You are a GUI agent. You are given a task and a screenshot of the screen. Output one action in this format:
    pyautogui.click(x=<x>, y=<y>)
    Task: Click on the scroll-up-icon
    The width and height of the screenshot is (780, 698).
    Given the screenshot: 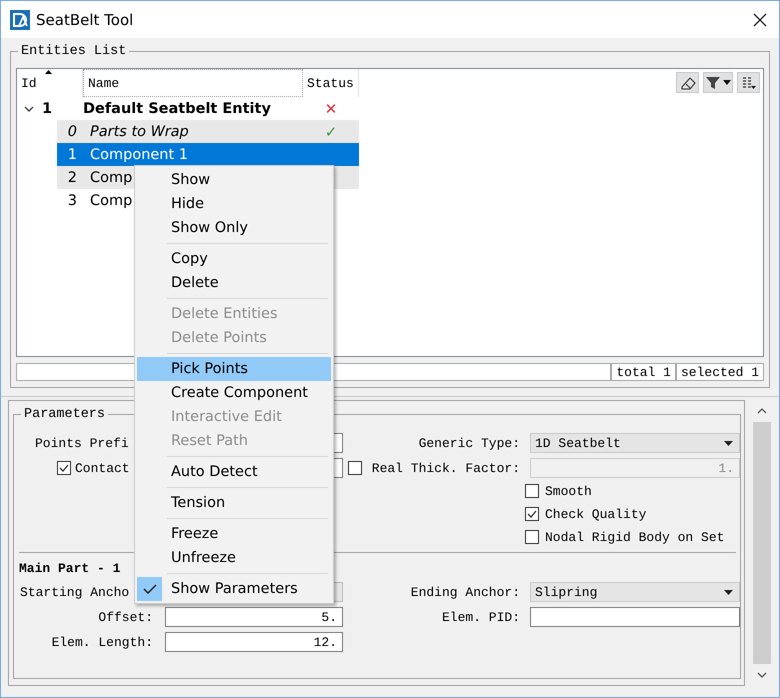 What is the action you would take?
    pyautogui.click(x=762, y=411)
    